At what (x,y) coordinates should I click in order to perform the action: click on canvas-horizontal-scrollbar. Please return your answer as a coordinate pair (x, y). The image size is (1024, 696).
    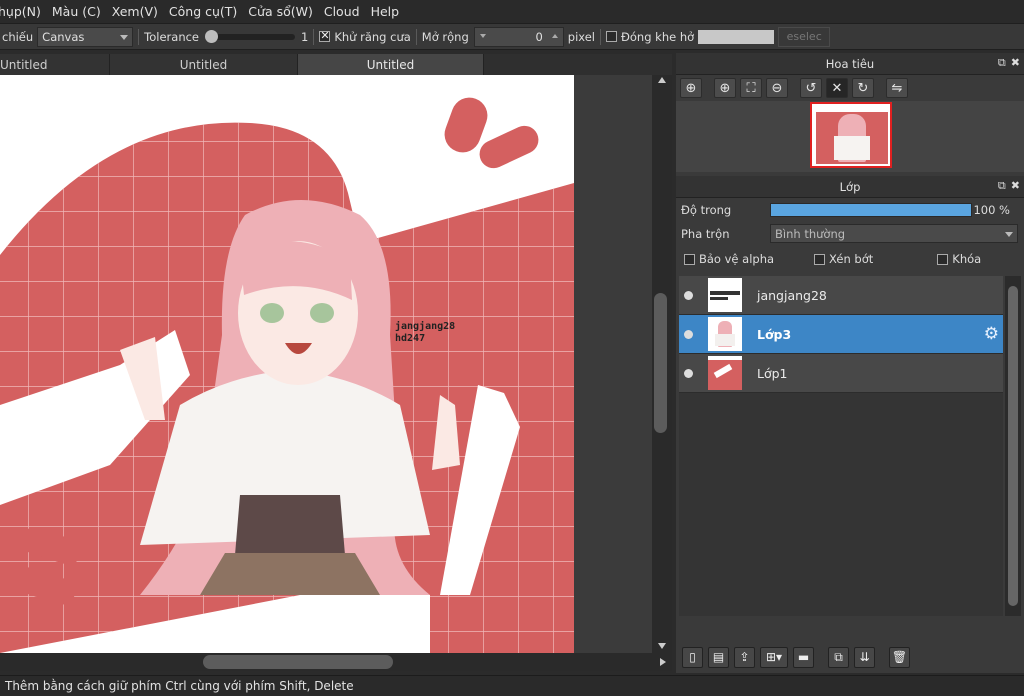
    Looking at the image, I should click on (336, 662).